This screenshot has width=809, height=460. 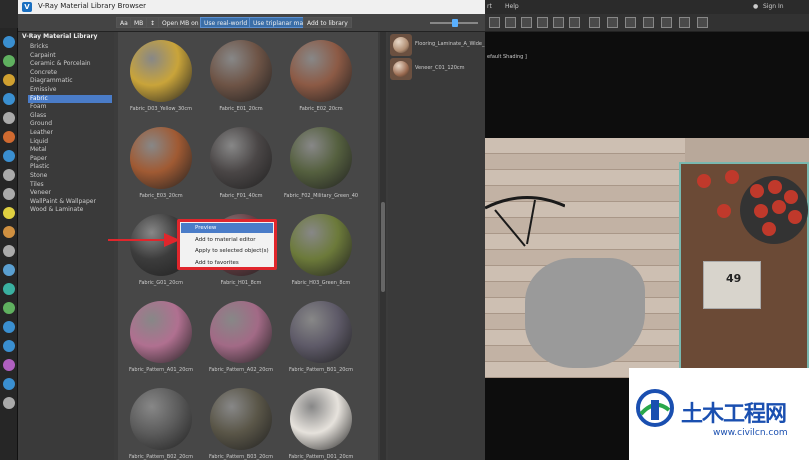 What do you see at coordinates (327, 22) in the screenshot?
I see `add-to-library-button: Add to library` at bounding box center [327, 22].